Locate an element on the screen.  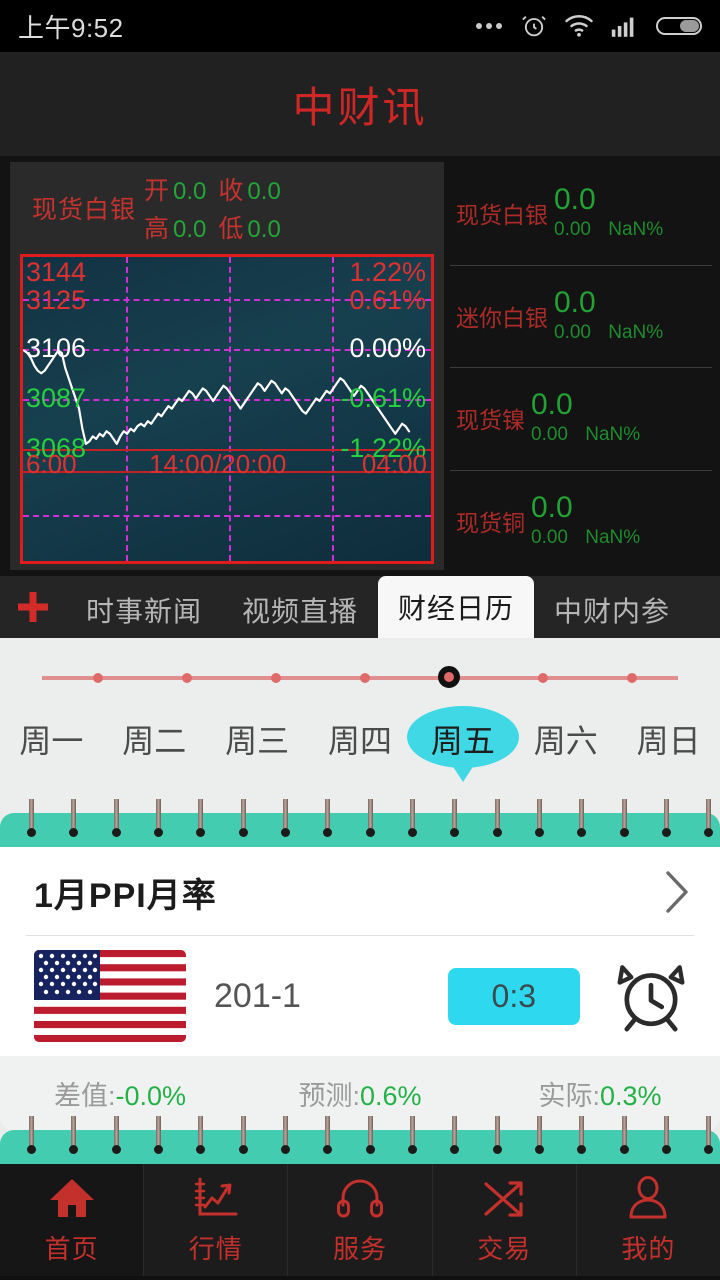
ticker-row: 现货铜 0.0 0.00 NaN% is located at coordinates (581, 521).